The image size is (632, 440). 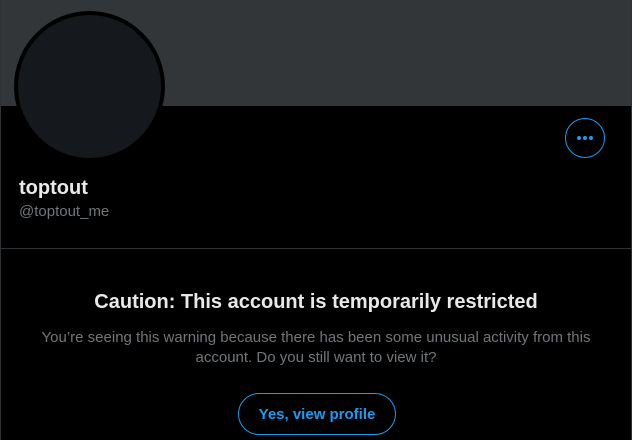 What do you see at coordinates (53, 188) in the screenshot?
I see `profile-display-name: toptout` at bounding box center [53, 188].